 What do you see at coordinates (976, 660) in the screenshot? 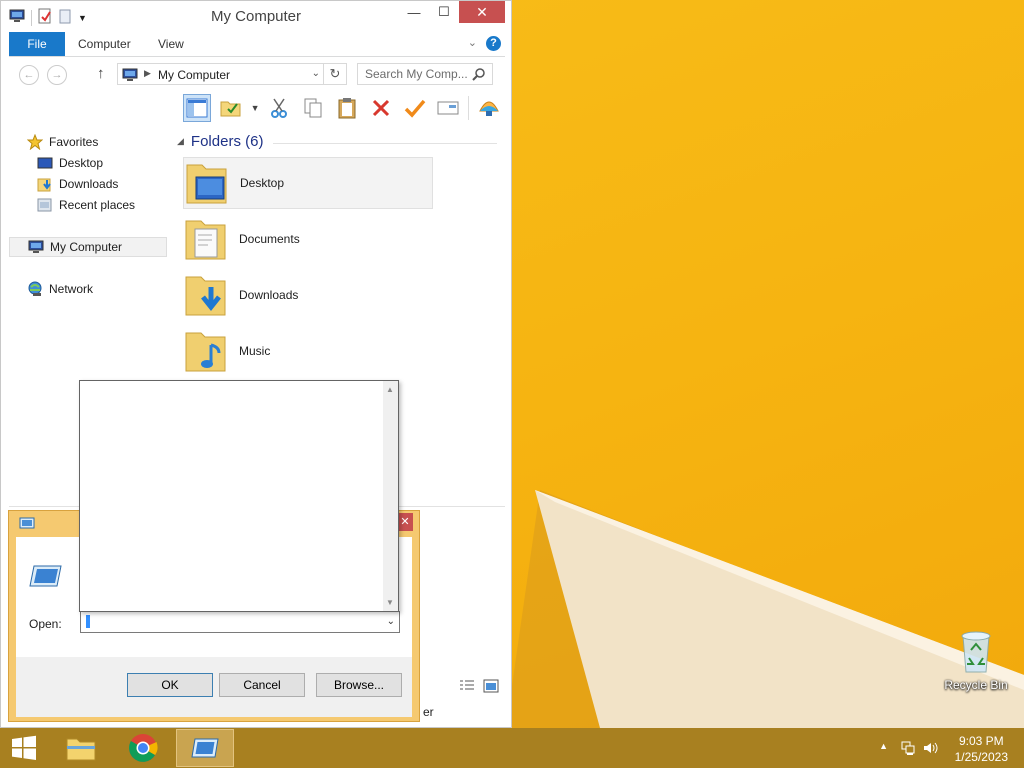
I see `recycle-bin: Recycle Bin` at bounding box center [976, 660].